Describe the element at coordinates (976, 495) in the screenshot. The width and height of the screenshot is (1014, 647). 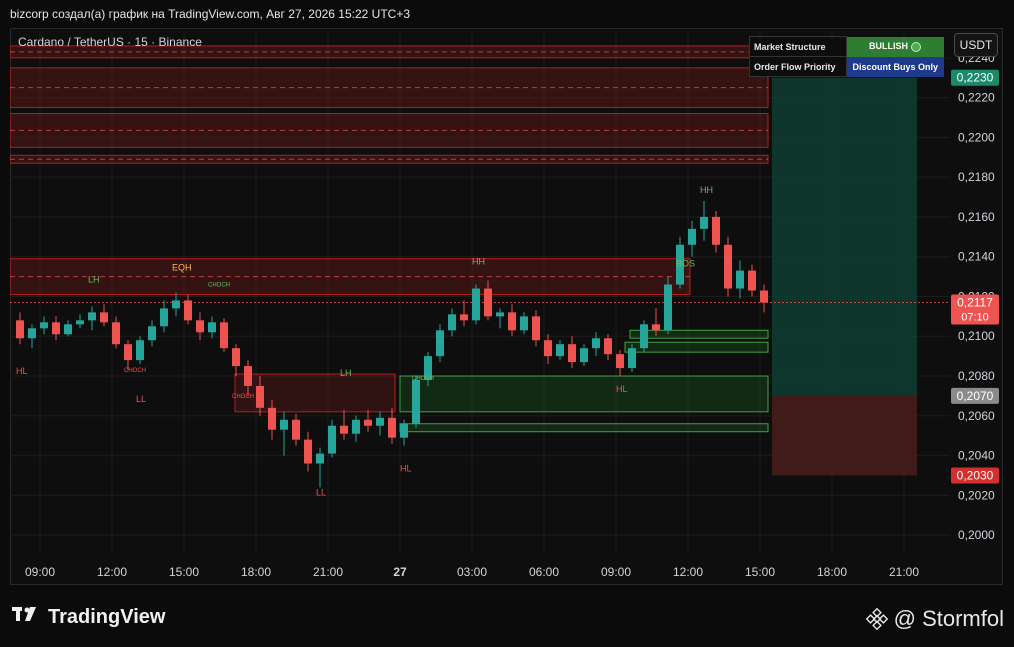
I see `y-tick-label: 0,2020` at that location.